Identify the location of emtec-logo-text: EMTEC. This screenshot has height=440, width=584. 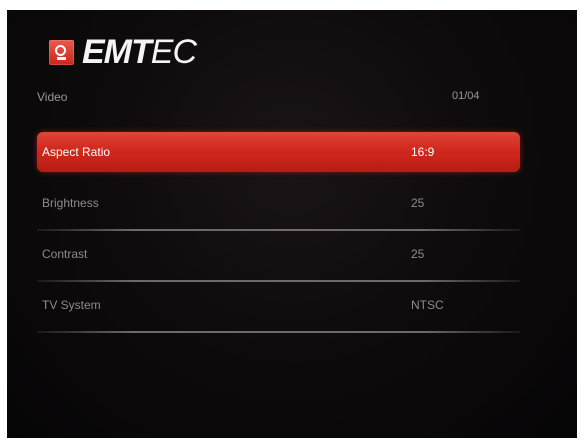
(139, 52).